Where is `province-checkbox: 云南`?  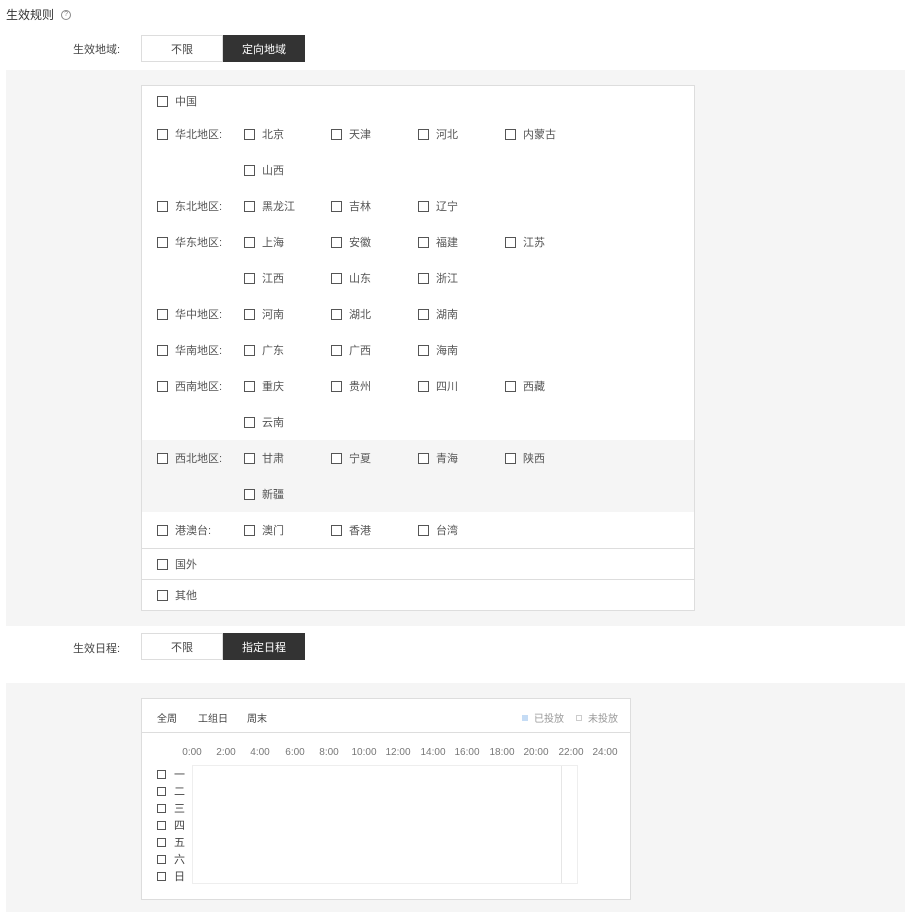
province-checkbox: 云南 is located at coordinates (264, 422).